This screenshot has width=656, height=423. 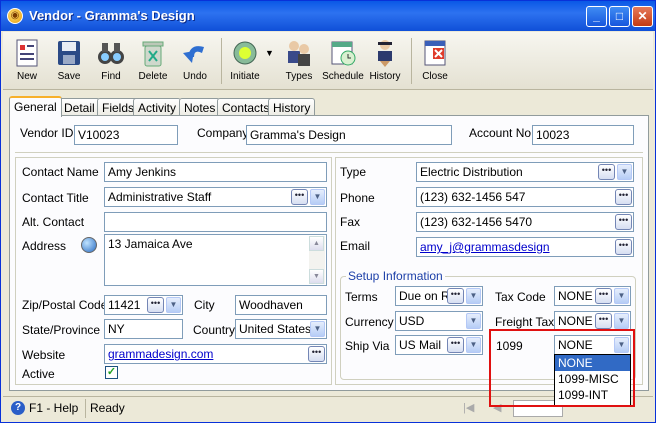 I want to click on website-ellipsis-button: •••, so click(x=316, y=354).